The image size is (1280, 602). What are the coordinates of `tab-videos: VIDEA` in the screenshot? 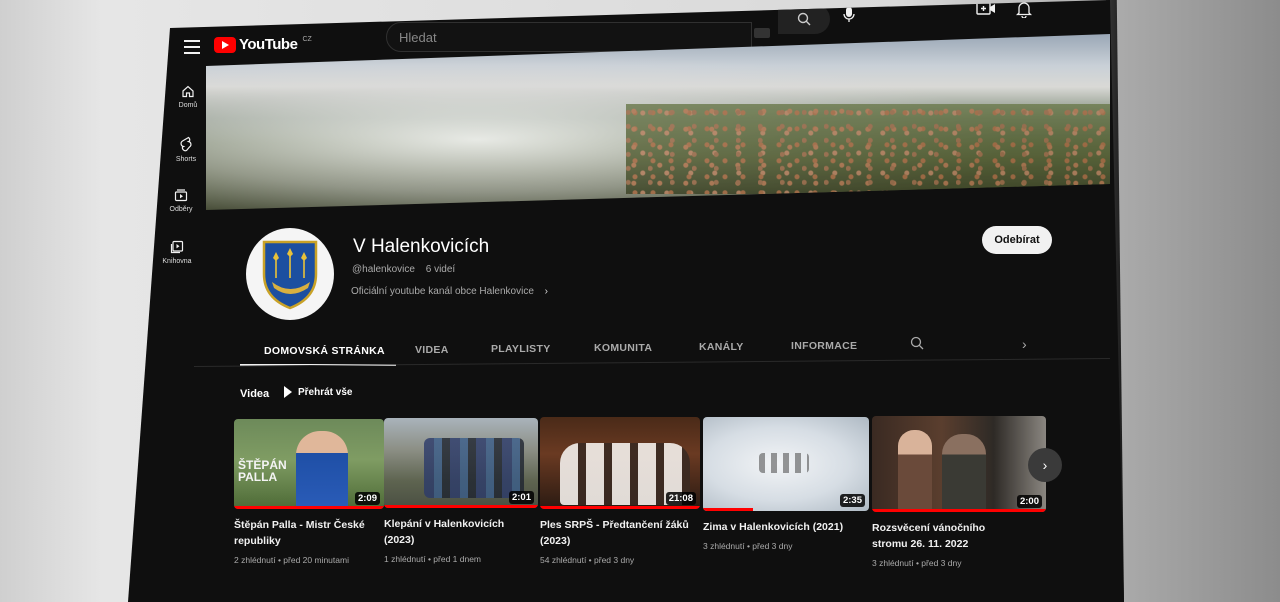 It's located at (432, 350).